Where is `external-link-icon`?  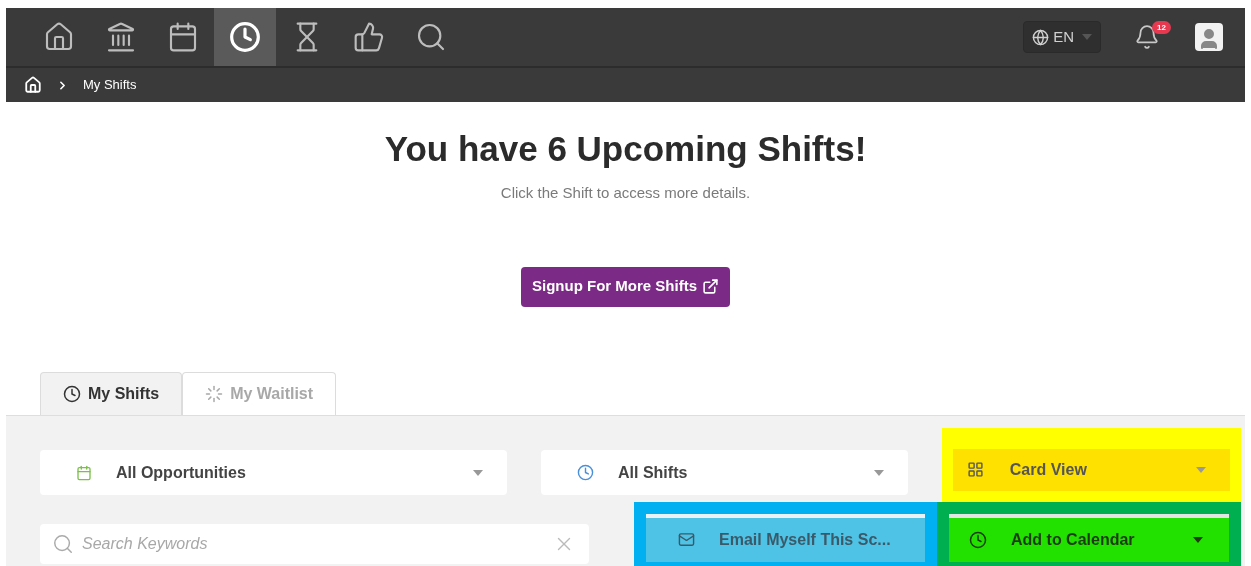
external-link-icon is located at coordinates (710, 286).